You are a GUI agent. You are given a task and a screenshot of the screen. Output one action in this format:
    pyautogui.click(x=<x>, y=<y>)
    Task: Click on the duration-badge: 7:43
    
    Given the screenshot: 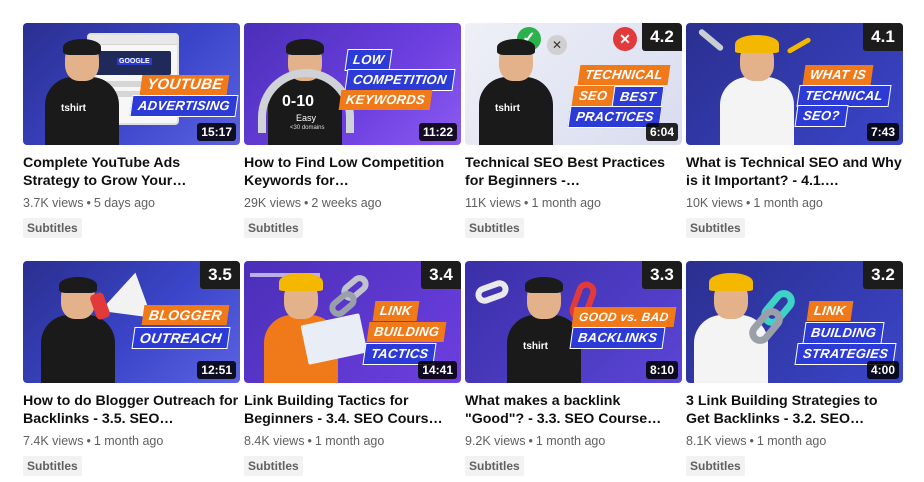 What is the action you would take?
    pyautogui.click(x=882, y=132)
    